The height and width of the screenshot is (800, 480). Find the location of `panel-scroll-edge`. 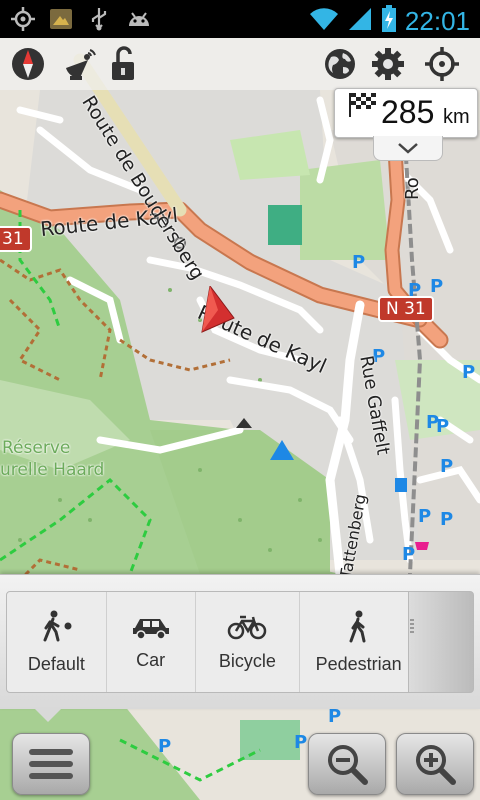

panel-scroll-edge is located at coordinates (441, 642).